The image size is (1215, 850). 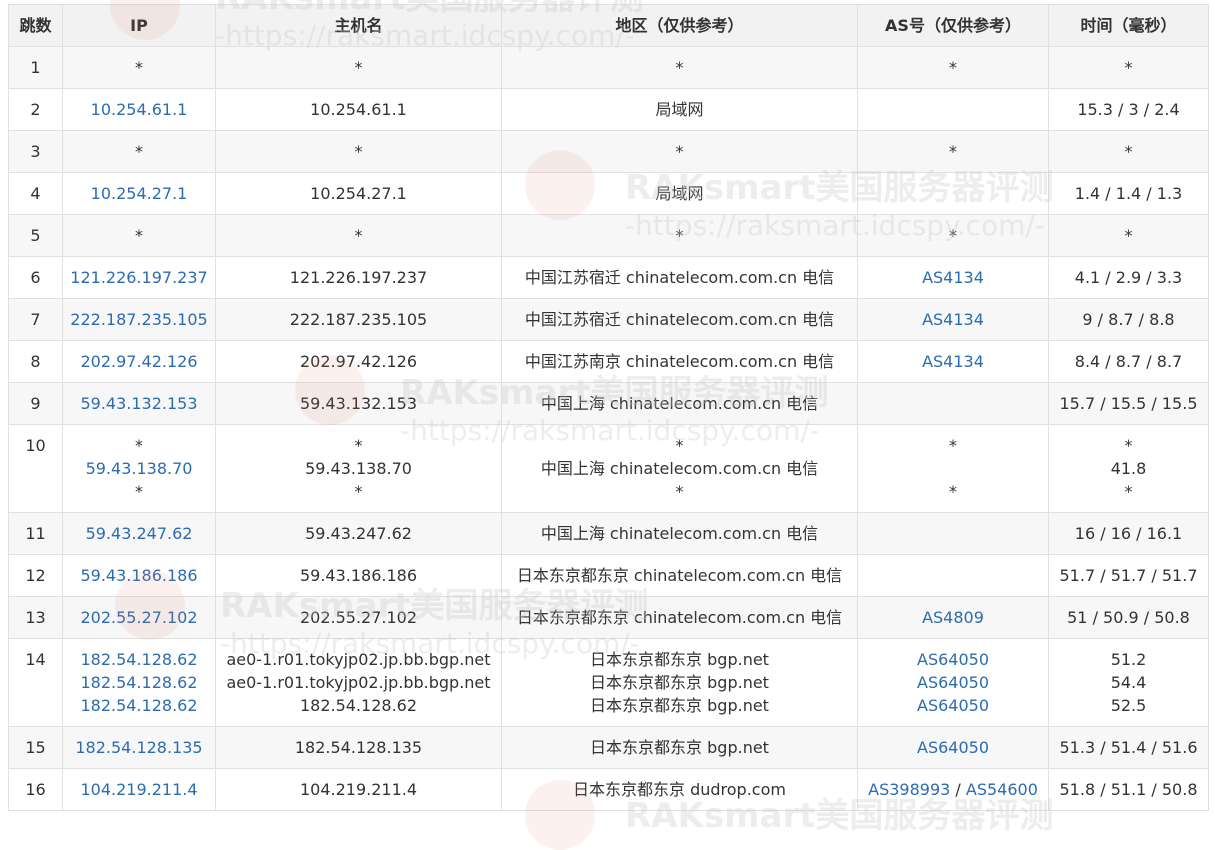 I want to click on ip-cell-line: 59.43.132.153, so click(x=139, y=403).